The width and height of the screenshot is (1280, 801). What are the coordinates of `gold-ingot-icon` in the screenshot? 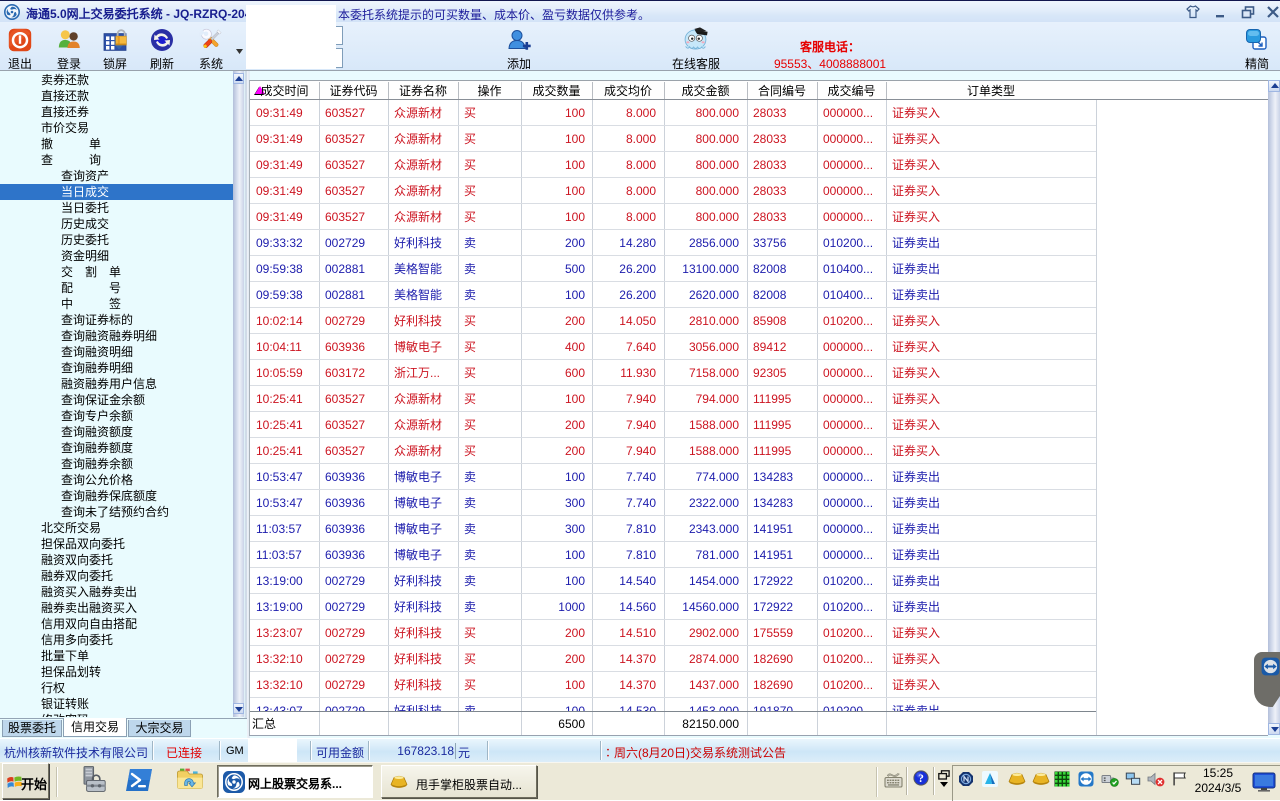 It's located at (1040, 779).